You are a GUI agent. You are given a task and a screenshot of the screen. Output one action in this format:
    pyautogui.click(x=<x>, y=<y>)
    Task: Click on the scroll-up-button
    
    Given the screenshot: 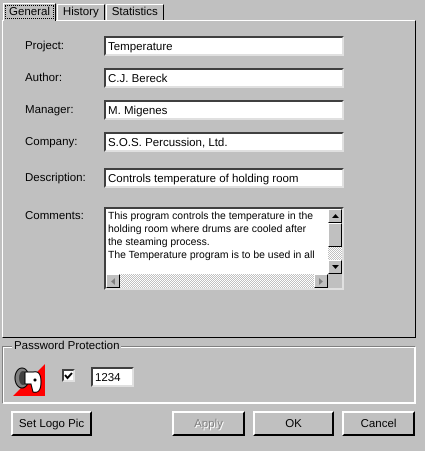 What is the action you would take?
    pyautogui.click(x=335, y=216)
    